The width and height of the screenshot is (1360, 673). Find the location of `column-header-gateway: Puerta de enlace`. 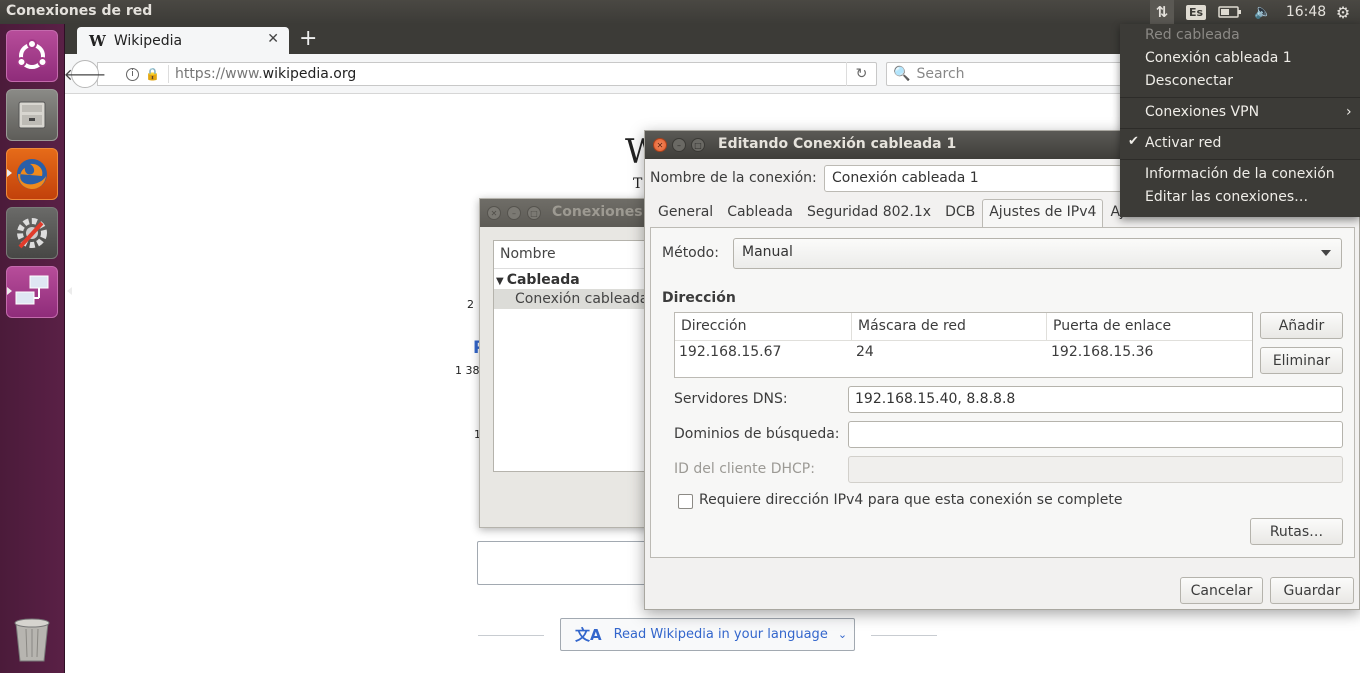

column-header-gateway: Puerta de enlace is located at coordinates (1149, 326).